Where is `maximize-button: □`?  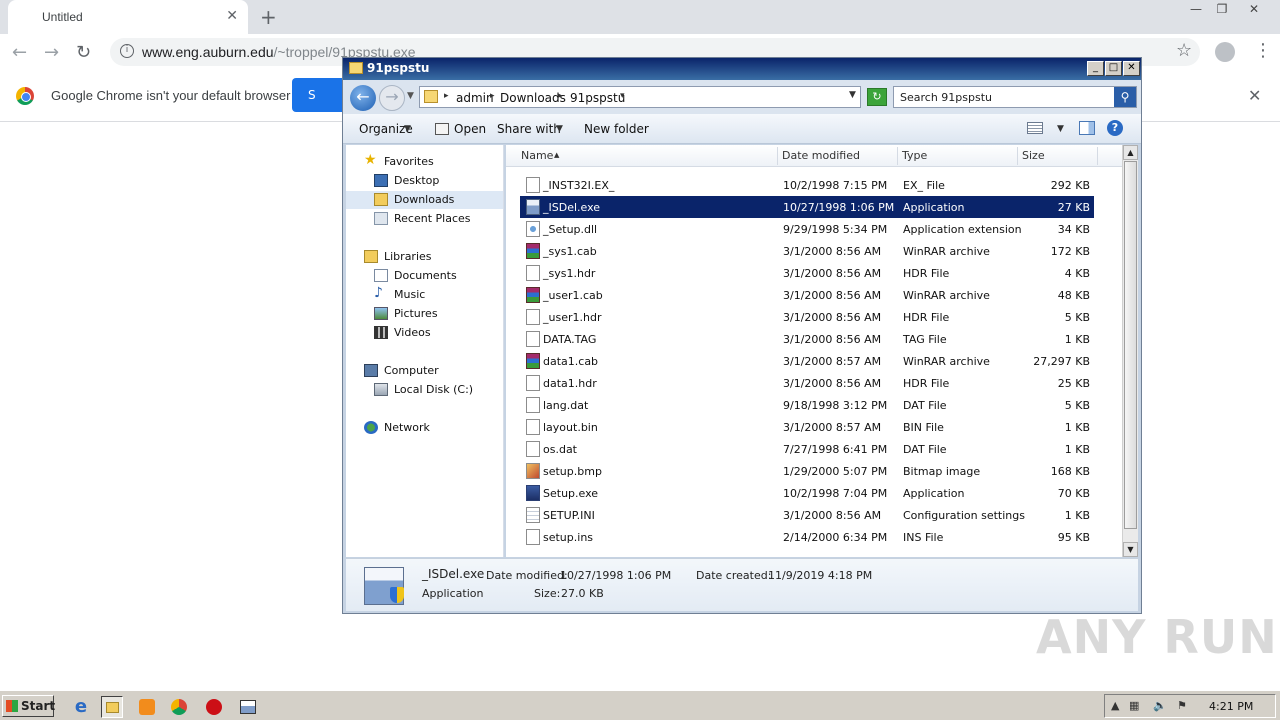 maximize-button: □ is located at coordinates (1113, 68).